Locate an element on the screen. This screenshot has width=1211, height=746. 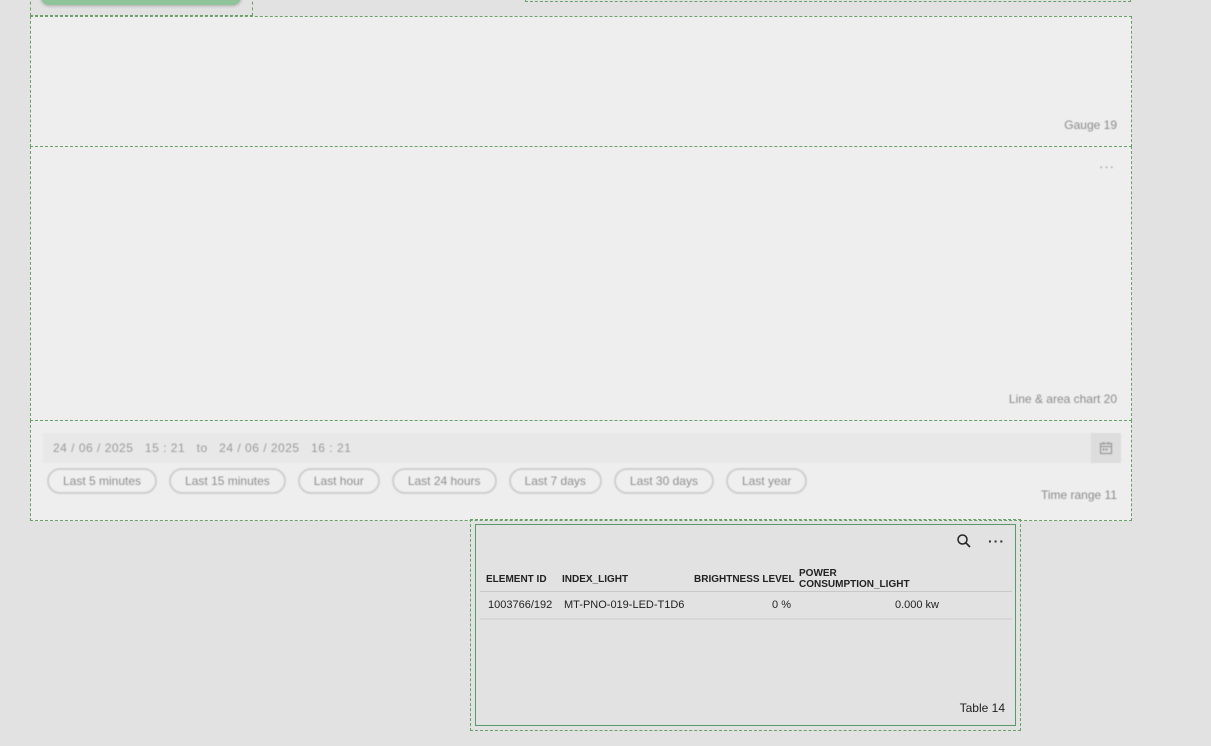
table-caption: Table 14 is located at coordinates (982, 708).